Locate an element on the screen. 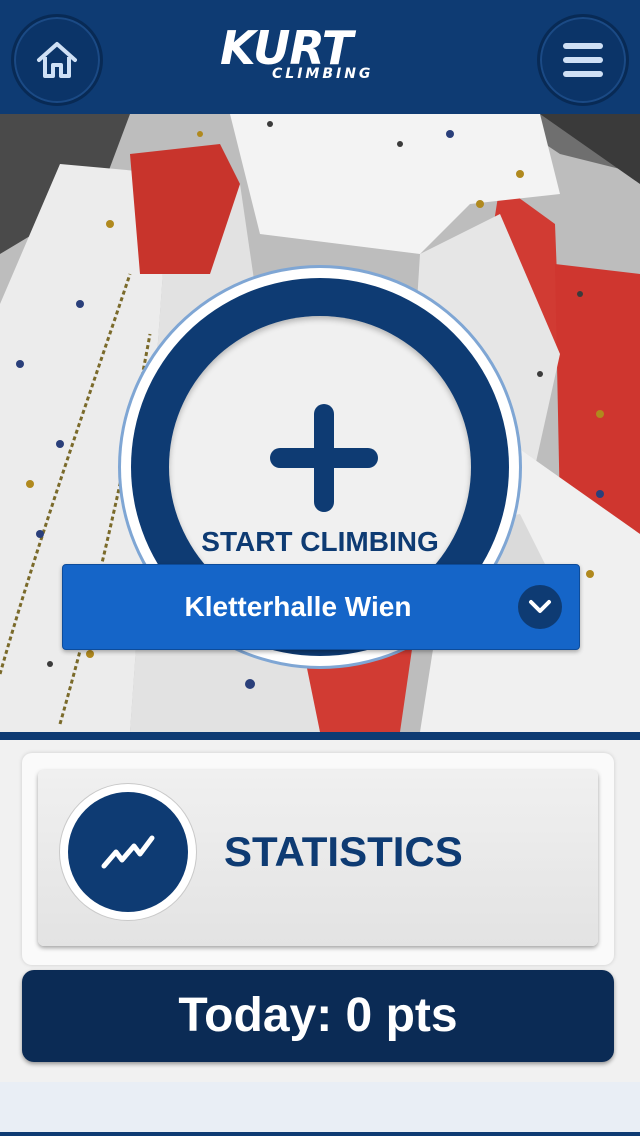  today-points-bar: Today: 0 pts is located at coordinates (318, 1016).